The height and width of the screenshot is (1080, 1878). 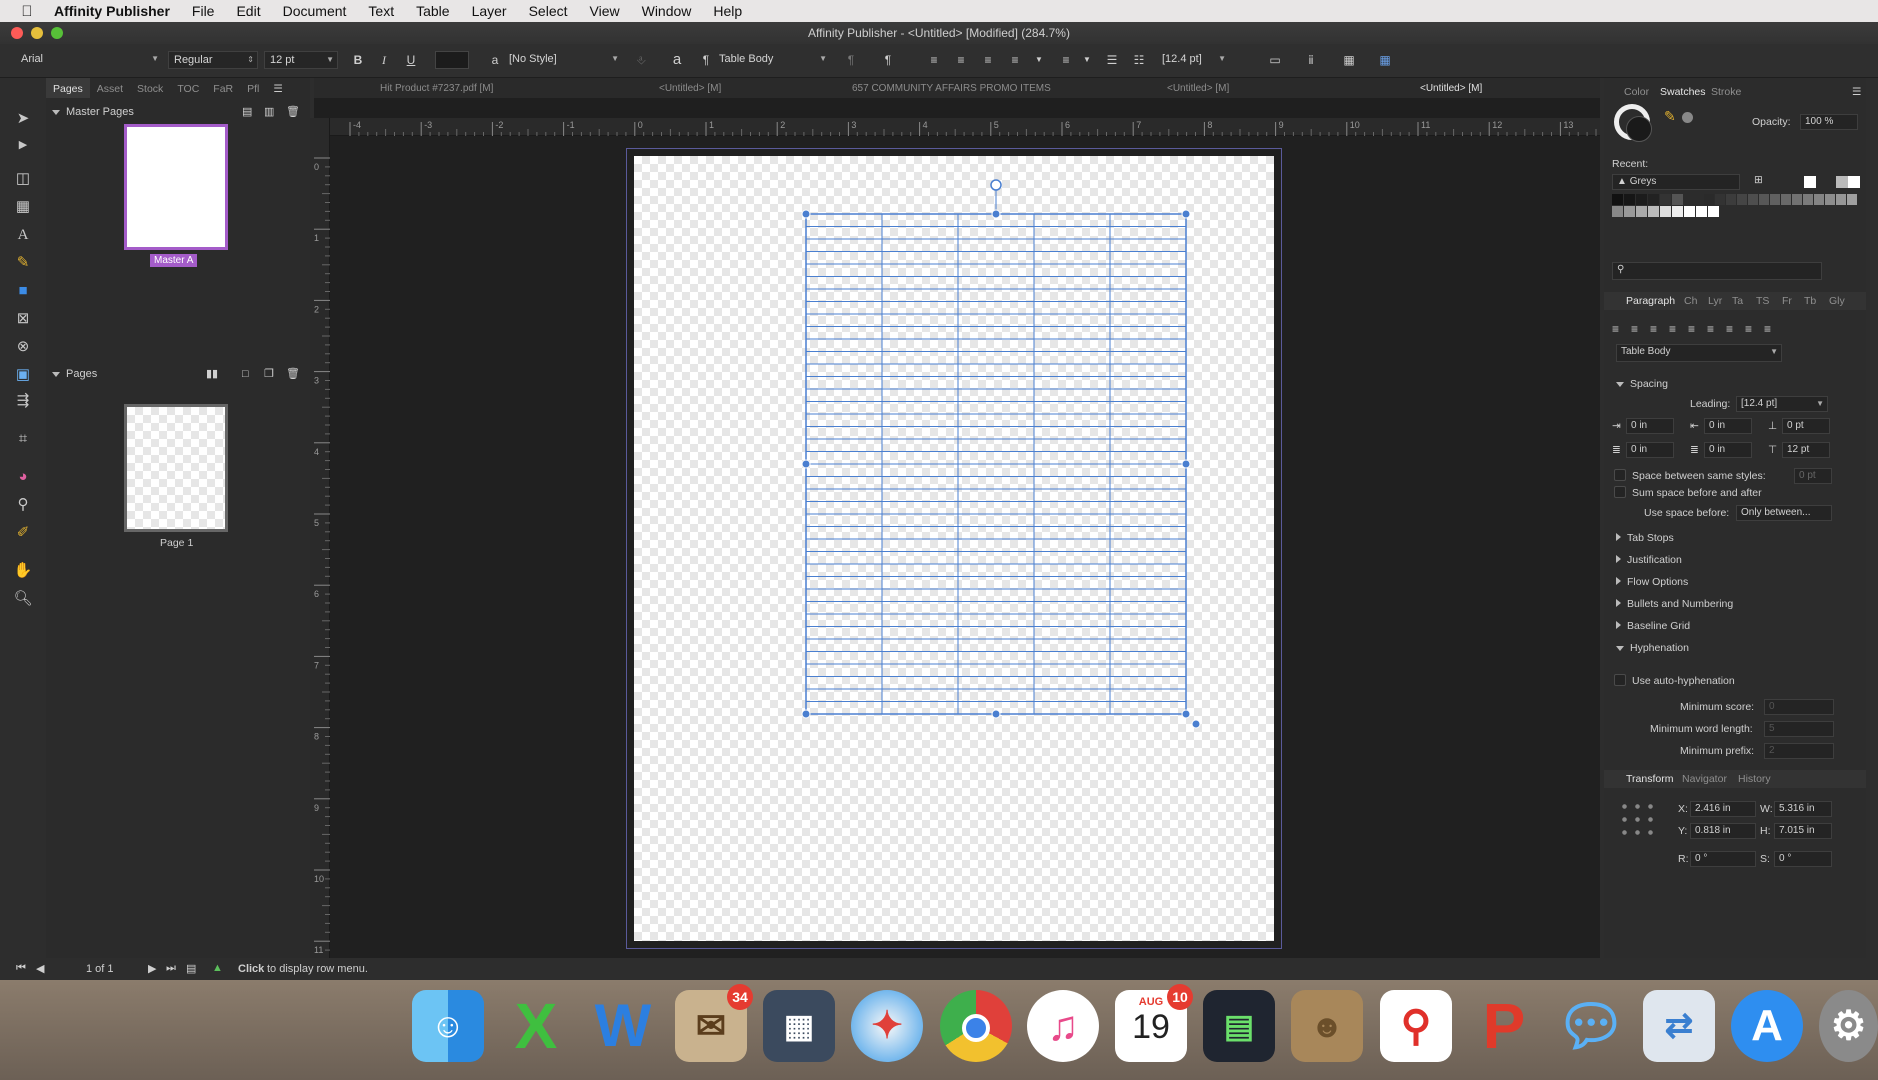 What do you see at coordinates (1645, 538) in the screenshot?
I see `section-tab-stops: Tab Stops` at bounding box center [1645, 538].